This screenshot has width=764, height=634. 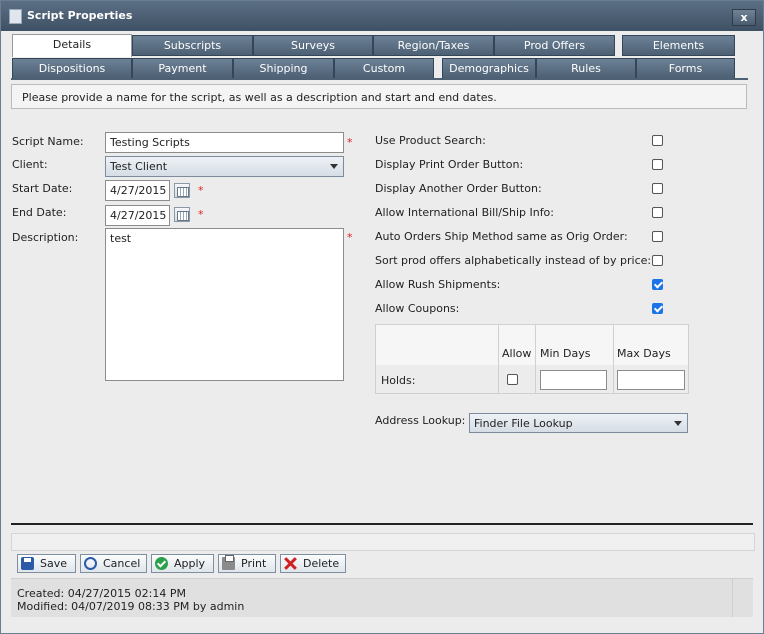 What do you see at coordinates (161, 563) in the screenshot?
I see `checkmark-icon` at bounding box center [161, 563].